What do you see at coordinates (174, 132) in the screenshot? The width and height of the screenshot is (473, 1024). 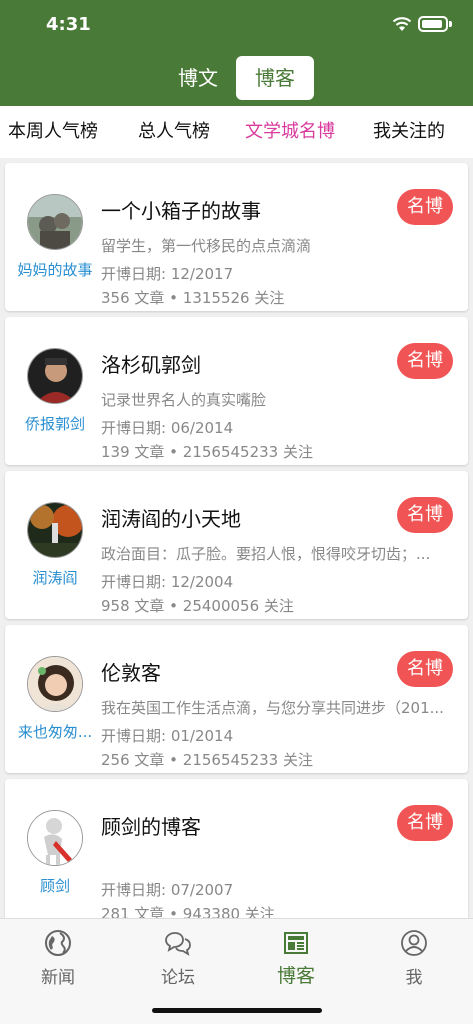 I see `tab-total-popular: 总人气榜` at bounding box center [174, 132].